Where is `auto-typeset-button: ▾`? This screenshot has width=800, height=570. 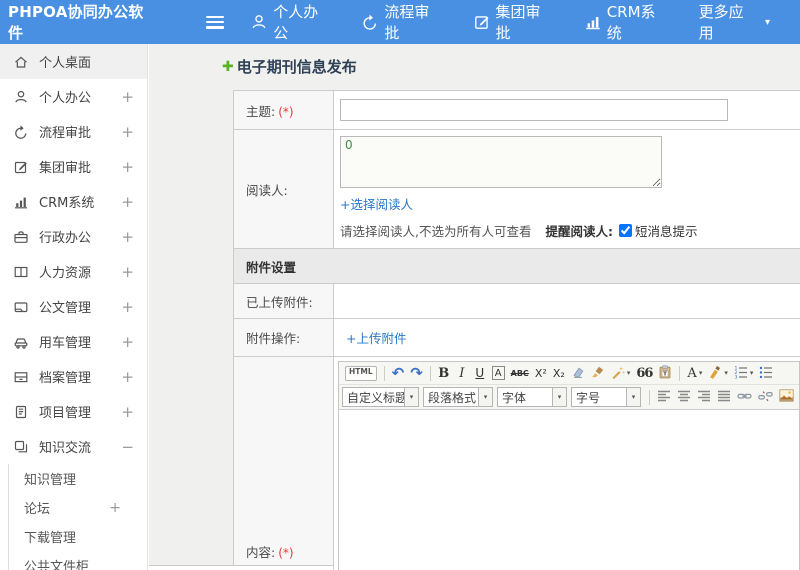 auto-typeset-button: ▾ is located at coordinates (621, 373).